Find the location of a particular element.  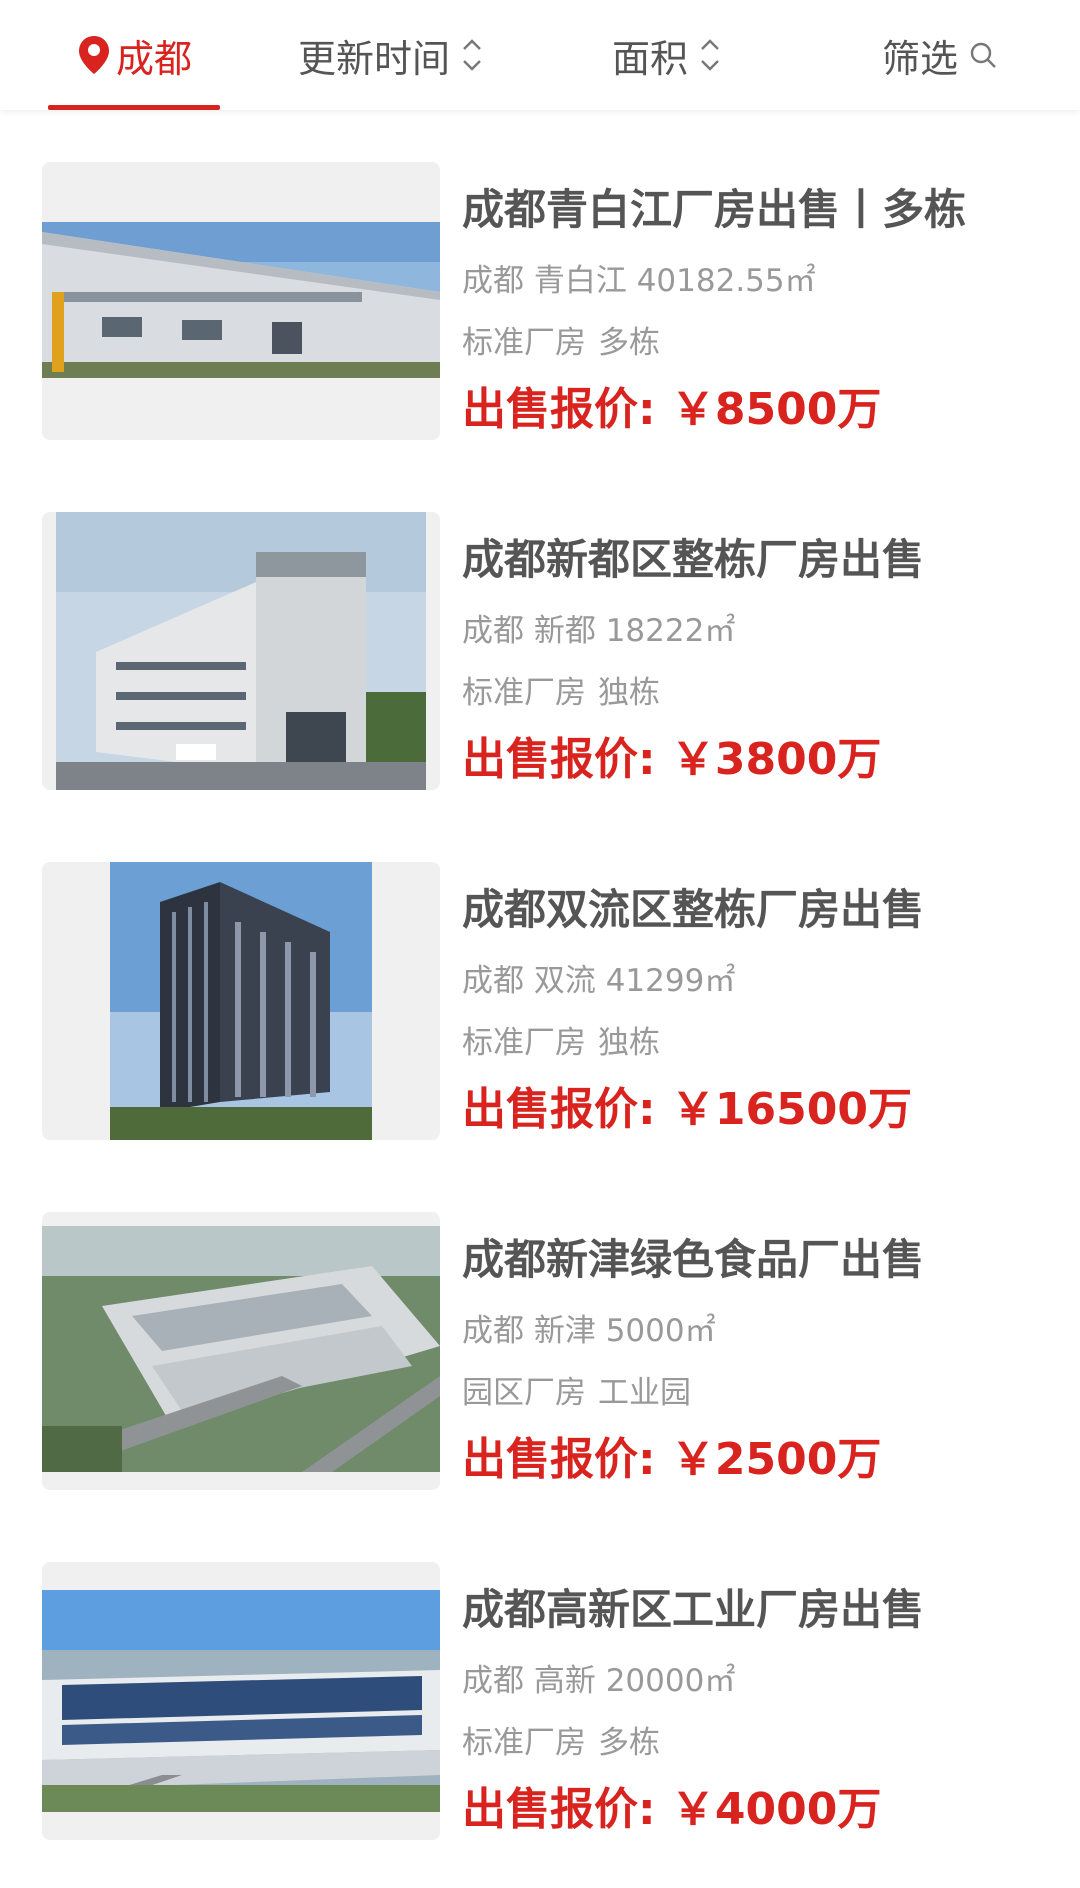

filter-tab: 筛选 is located at coordinates (940, 55).